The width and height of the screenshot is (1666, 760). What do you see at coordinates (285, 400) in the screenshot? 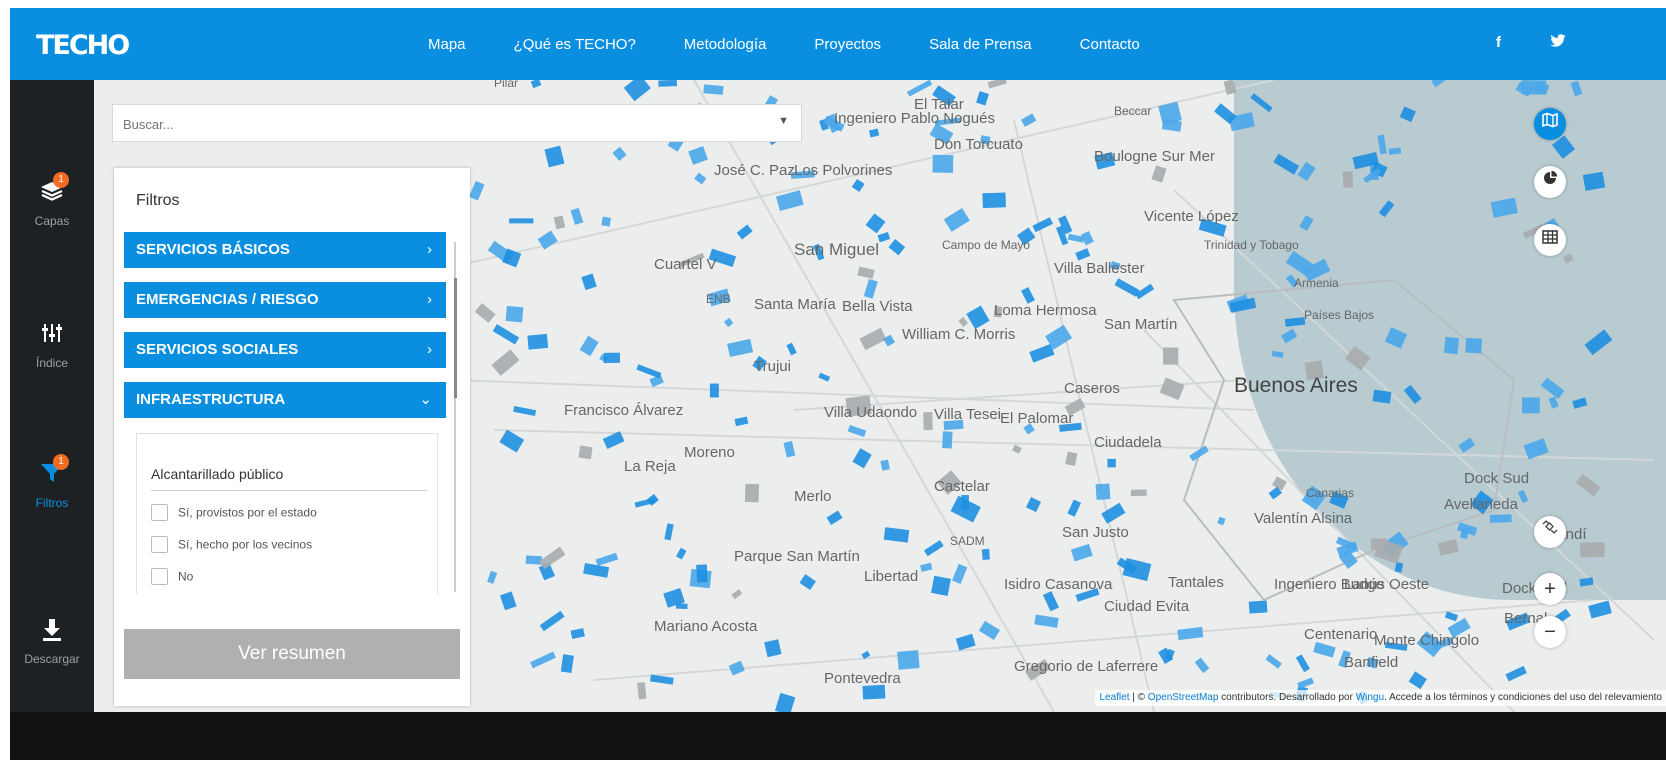
I see `category-infraestructura: INFRAESTRUCTURA ⌄` at bounding box center [285, 400].